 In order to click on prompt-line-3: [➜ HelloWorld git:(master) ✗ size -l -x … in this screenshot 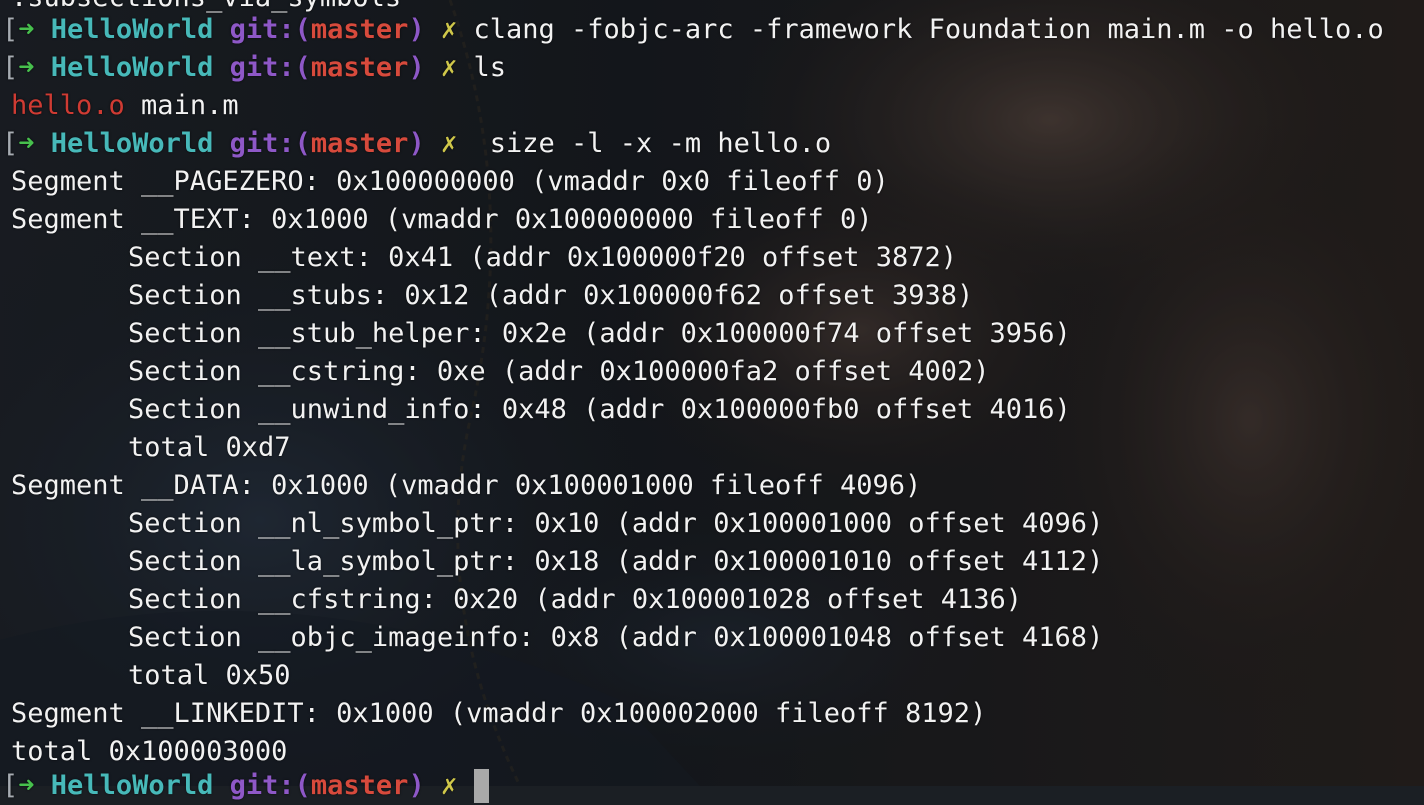, I will do `click(415, 144)`.